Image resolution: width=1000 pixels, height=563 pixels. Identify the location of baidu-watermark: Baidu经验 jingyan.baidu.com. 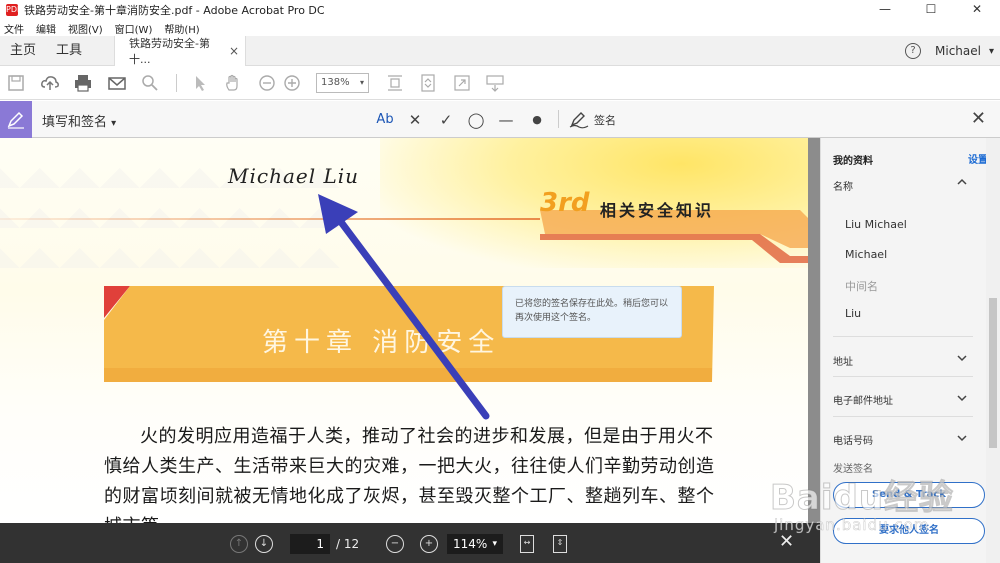
(879, 510).